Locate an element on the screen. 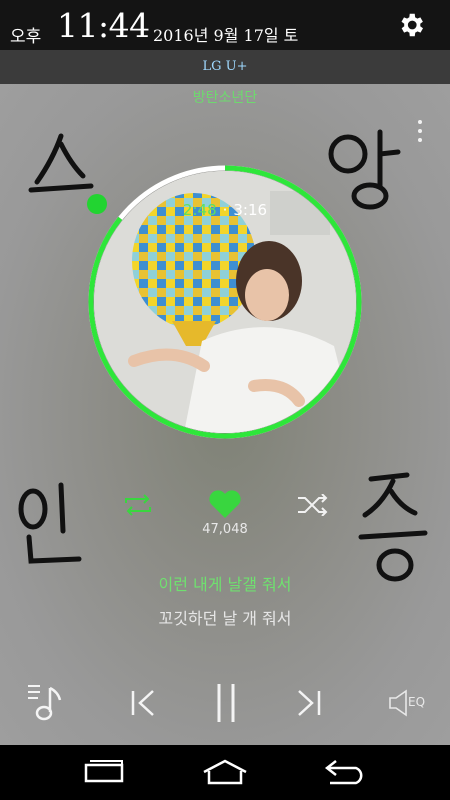  equalizer-icon: EQ is located at coordinates (411, 703).